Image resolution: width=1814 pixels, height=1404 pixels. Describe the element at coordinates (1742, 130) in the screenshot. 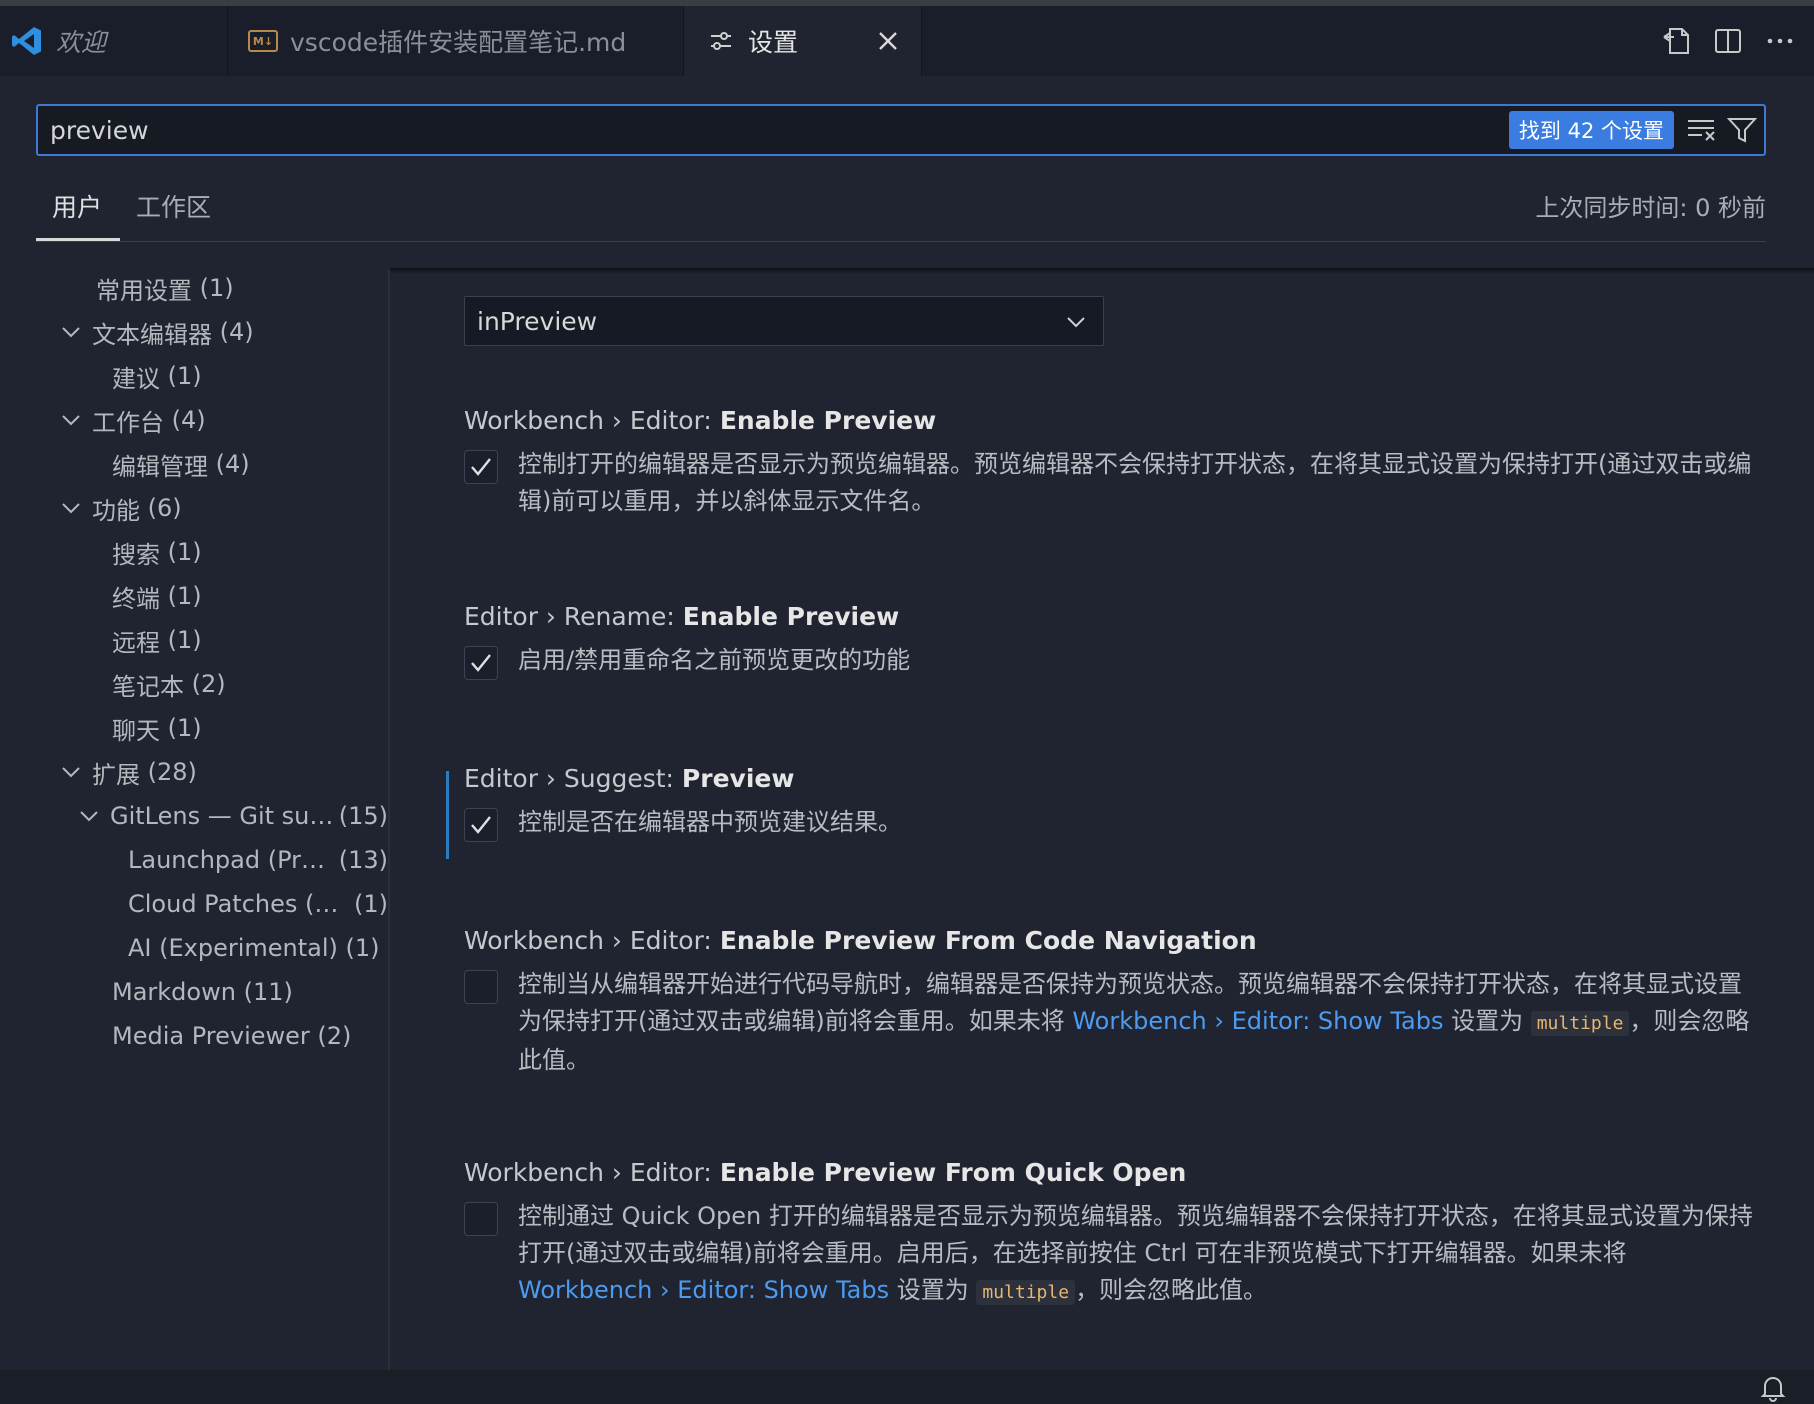

I see `filter-icon` at that location.